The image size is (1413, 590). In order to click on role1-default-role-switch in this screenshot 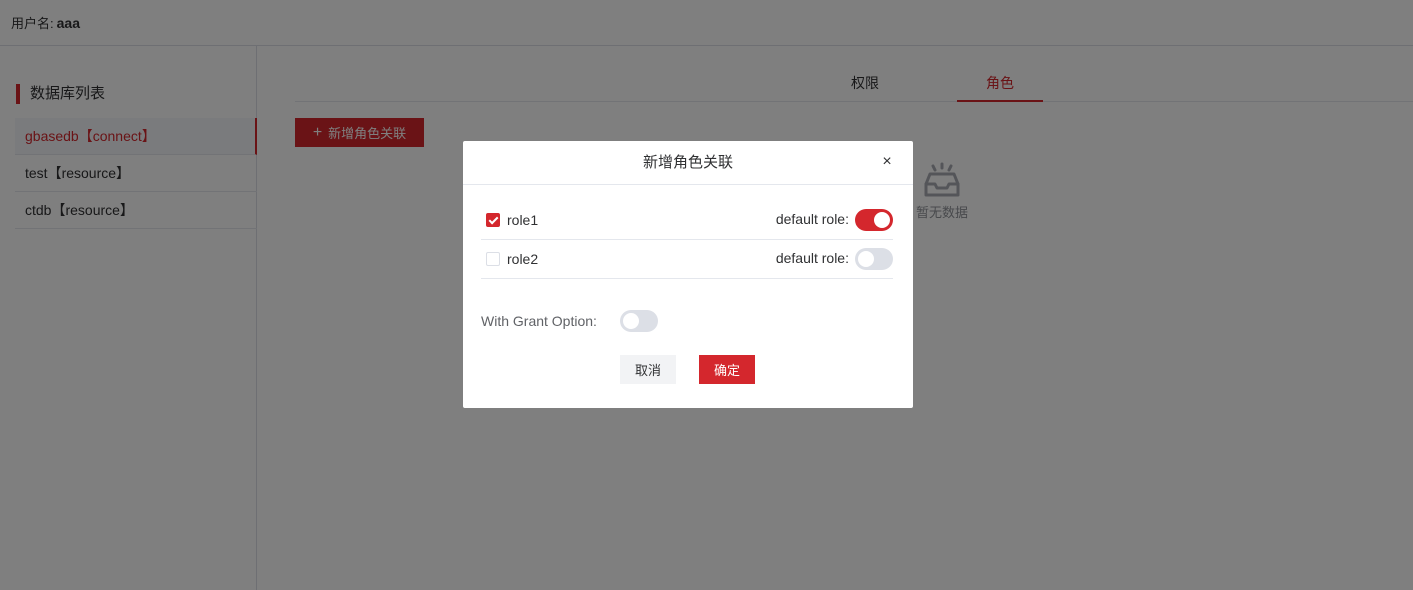, I will do `click(874, 220)`.